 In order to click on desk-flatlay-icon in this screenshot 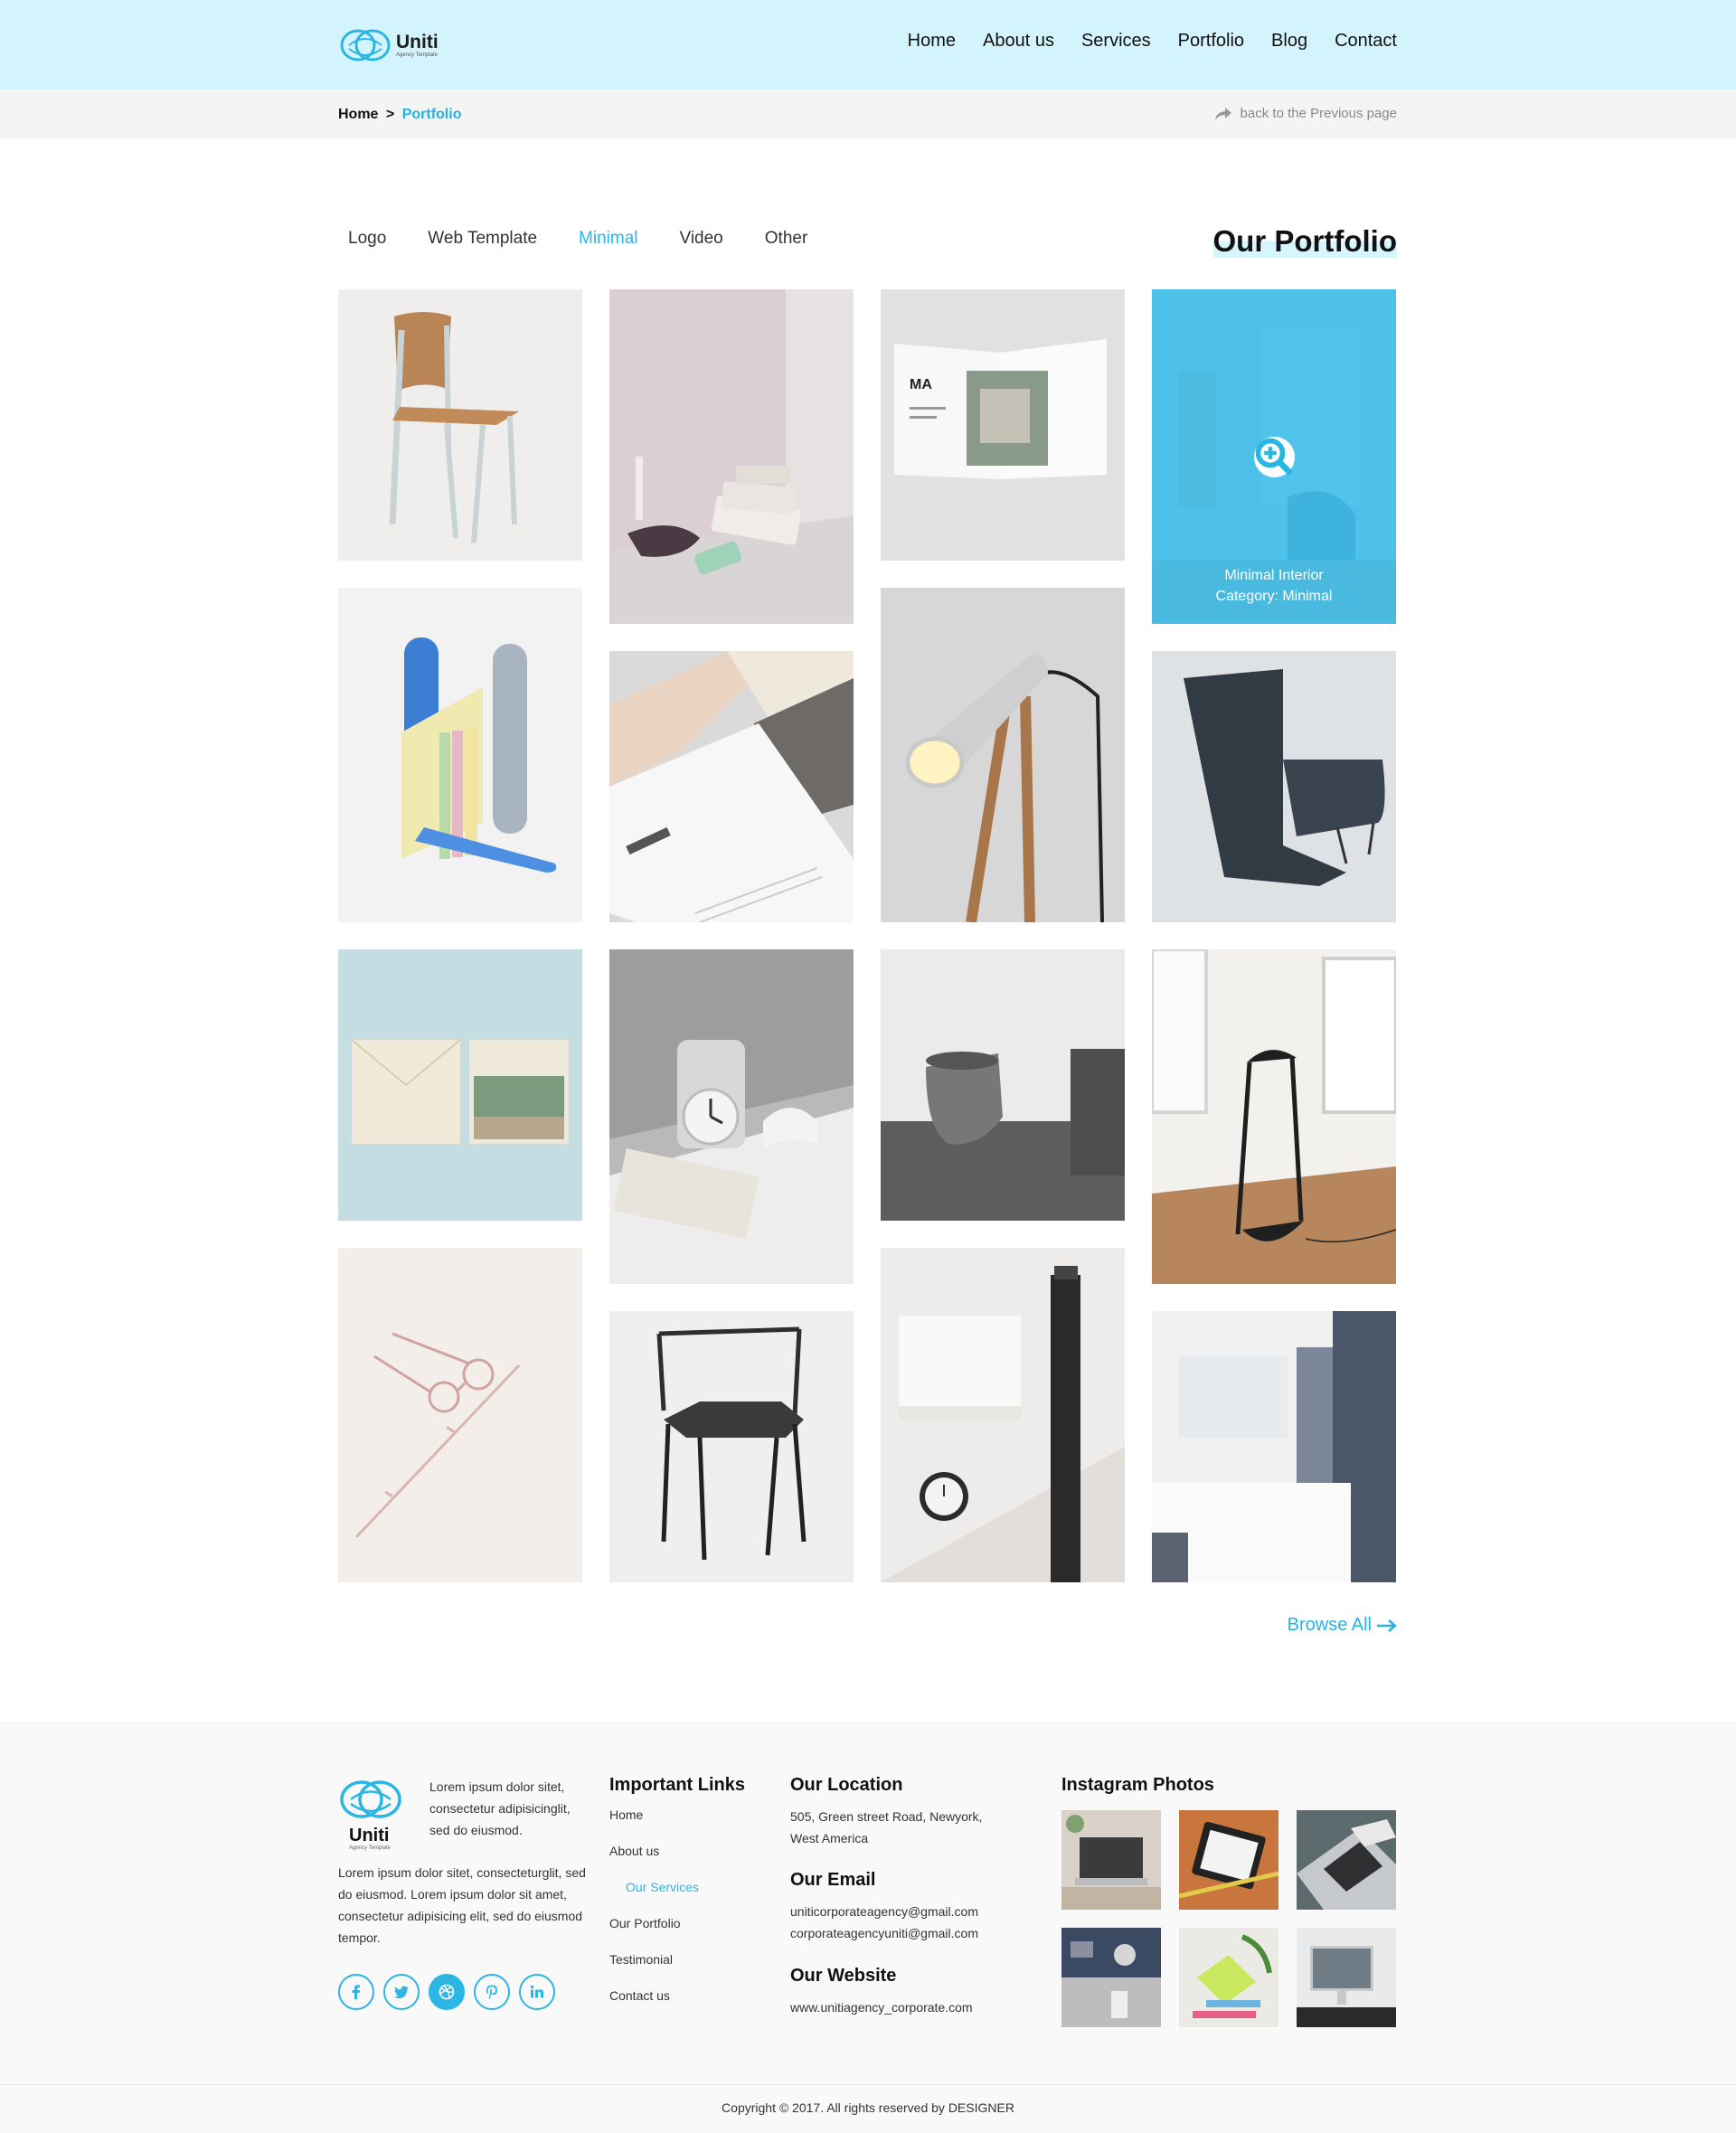, I will do `click(1111, 1978)`.